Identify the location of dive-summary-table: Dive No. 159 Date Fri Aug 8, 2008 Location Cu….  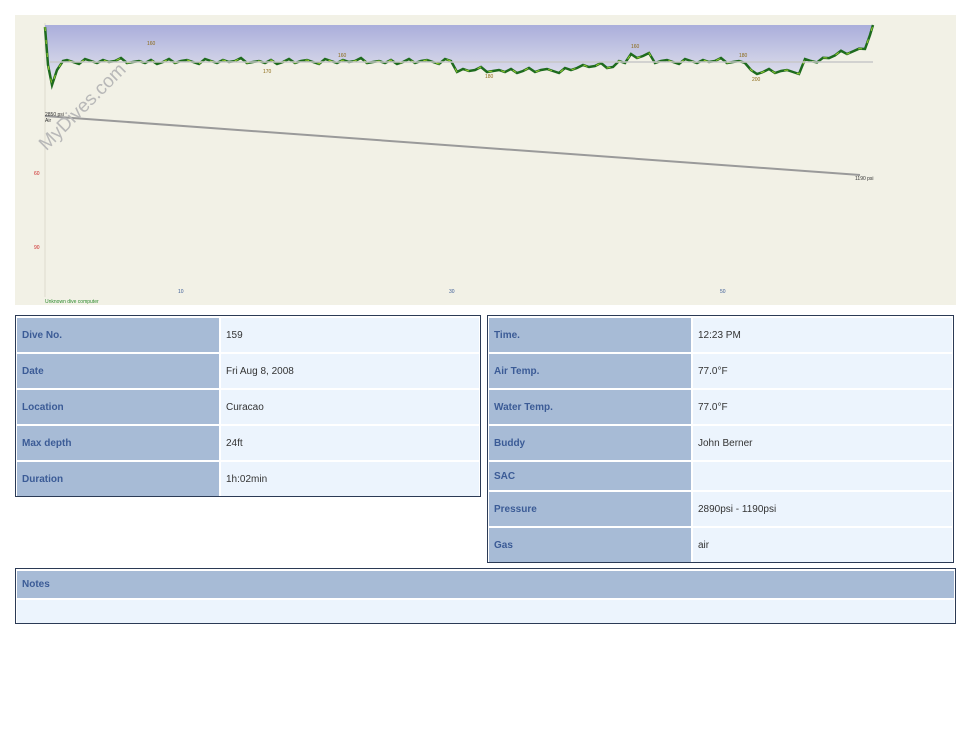
(248, 406).